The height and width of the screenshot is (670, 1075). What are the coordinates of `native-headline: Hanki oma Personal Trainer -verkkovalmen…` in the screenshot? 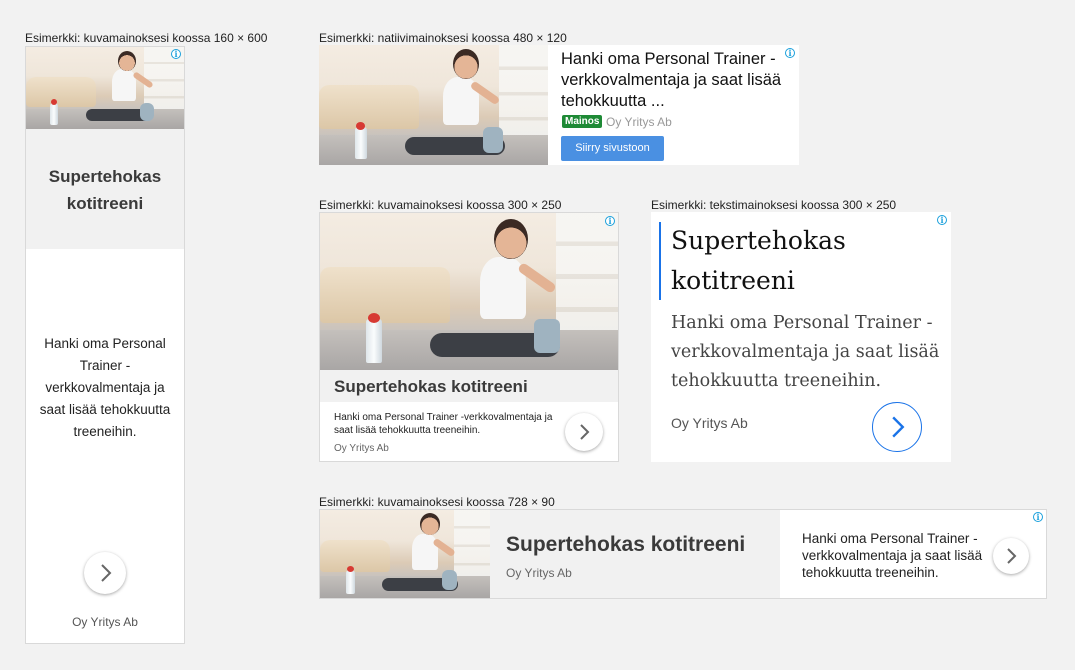 It's located at (673, 80).